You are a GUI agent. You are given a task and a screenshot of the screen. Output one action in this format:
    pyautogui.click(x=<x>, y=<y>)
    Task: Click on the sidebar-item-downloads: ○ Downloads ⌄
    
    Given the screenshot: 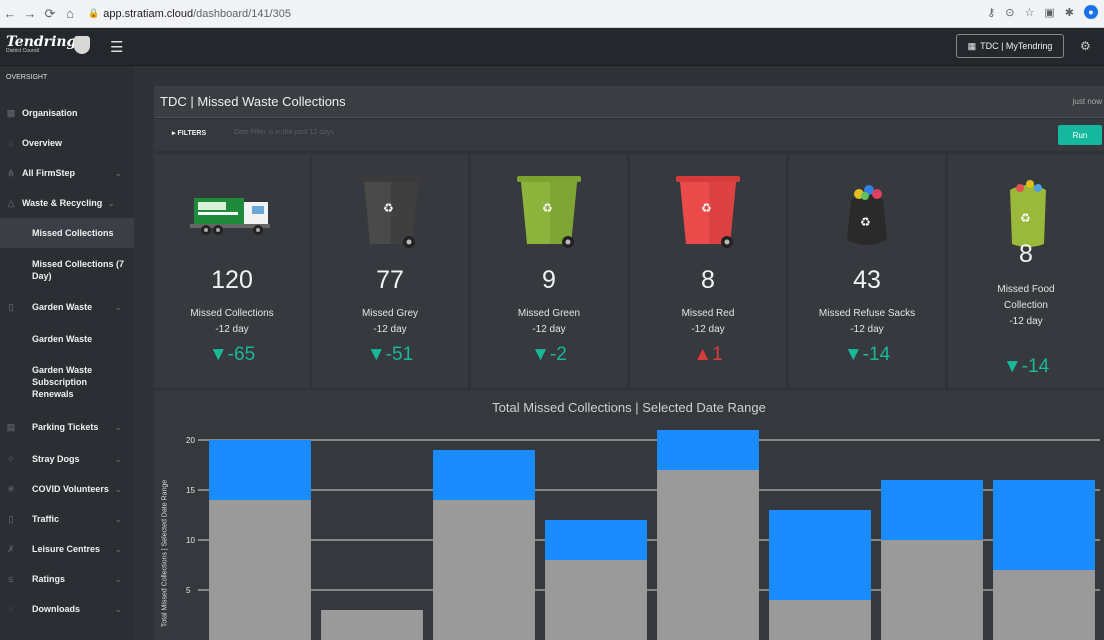 What is the action you would take?
    pyautogui.click(x=67, y=609)
    